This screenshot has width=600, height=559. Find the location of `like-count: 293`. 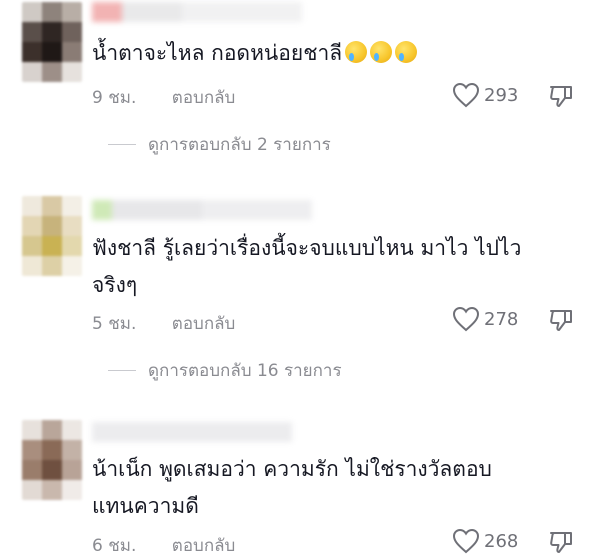

like-count: 293 is located at coordinates (501, 95).